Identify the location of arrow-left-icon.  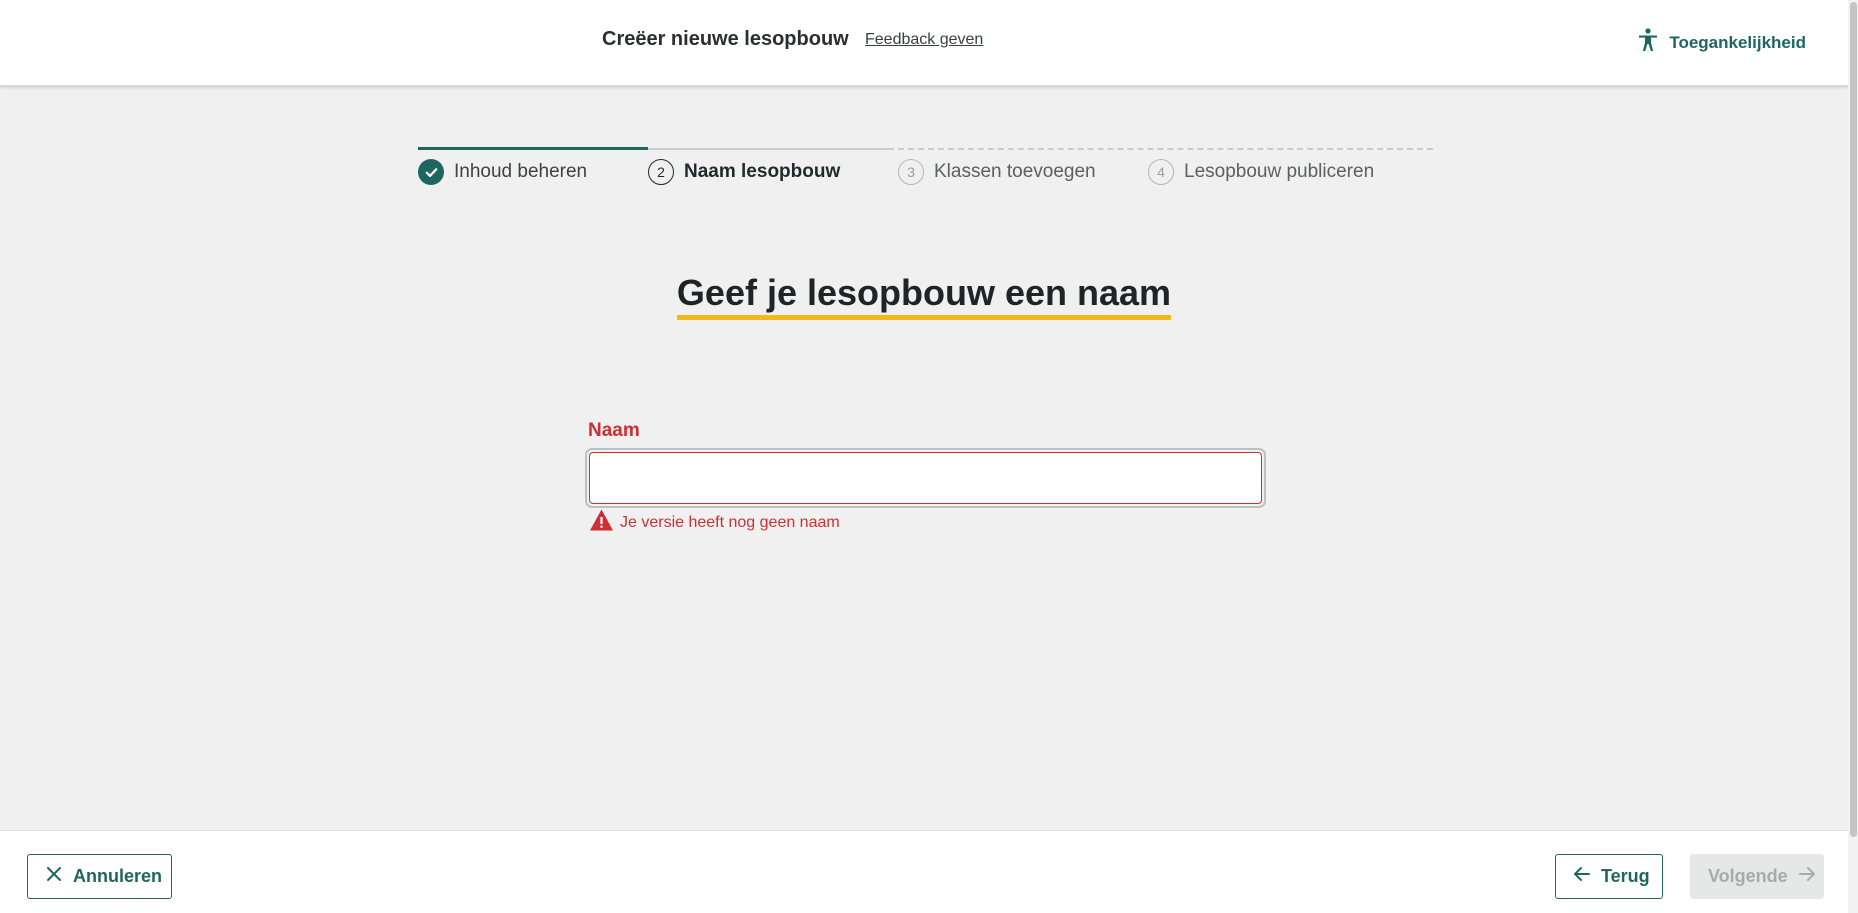
(1582, 876).